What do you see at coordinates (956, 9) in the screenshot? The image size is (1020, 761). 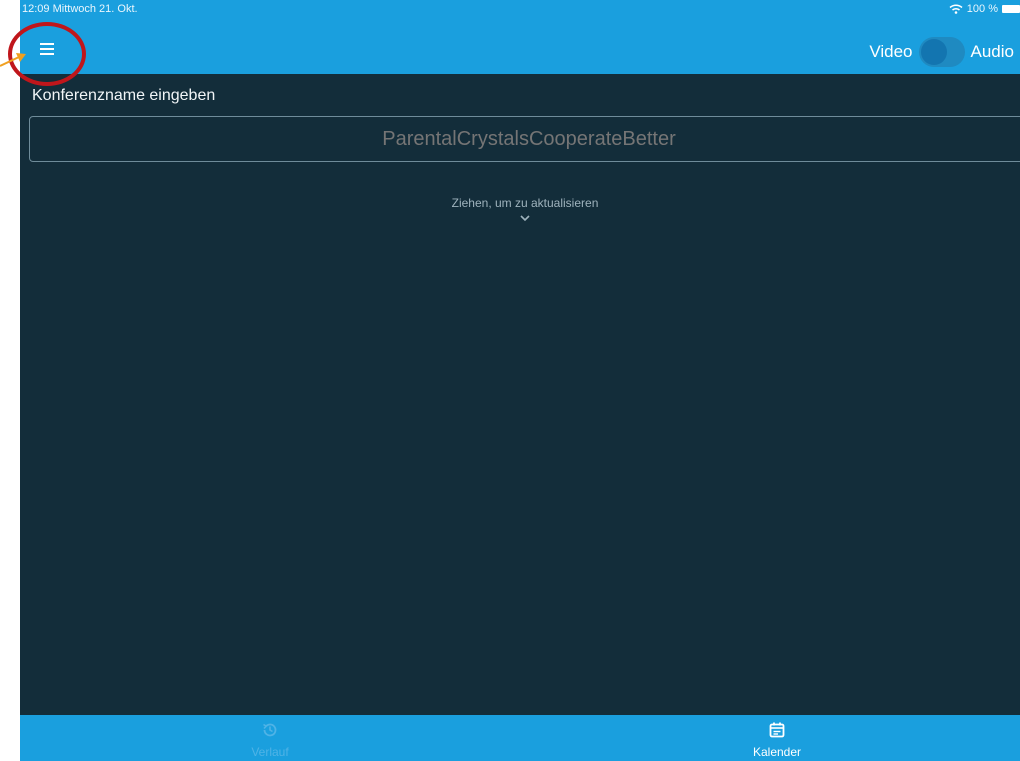 I see `wifi-icon` at bounding box center [956, 9].